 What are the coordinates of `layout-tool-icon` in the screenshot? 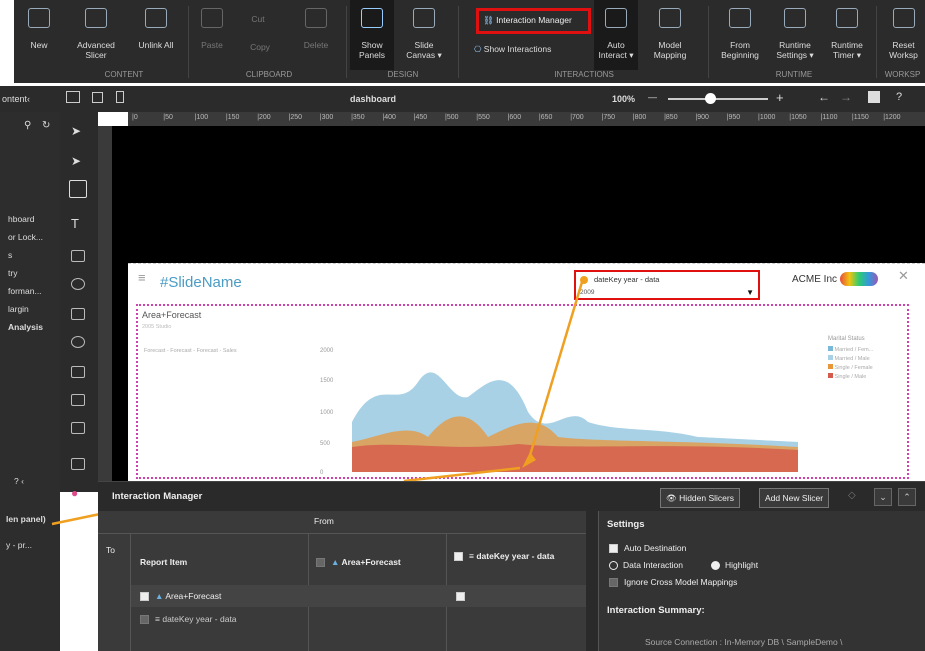 It's located at (78, 464).